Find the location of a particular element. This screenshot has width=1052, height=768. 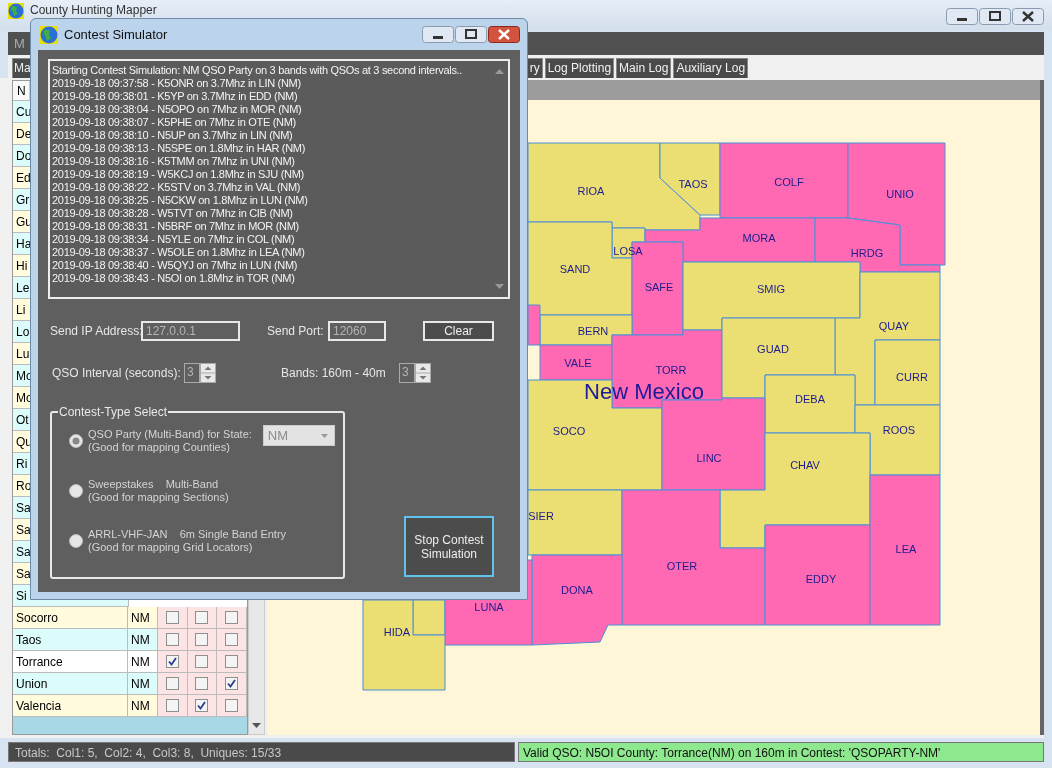

column-header: N is located at coordinates (21, 91).